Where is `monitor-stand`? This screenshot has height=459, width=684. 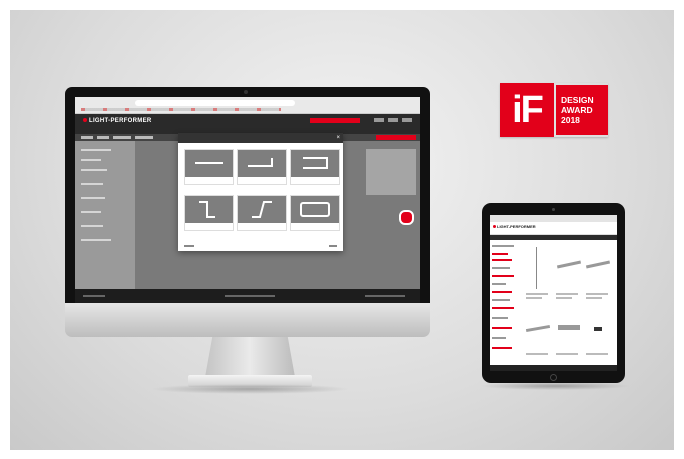
monitor-stand is located at coordinates (250, 357).